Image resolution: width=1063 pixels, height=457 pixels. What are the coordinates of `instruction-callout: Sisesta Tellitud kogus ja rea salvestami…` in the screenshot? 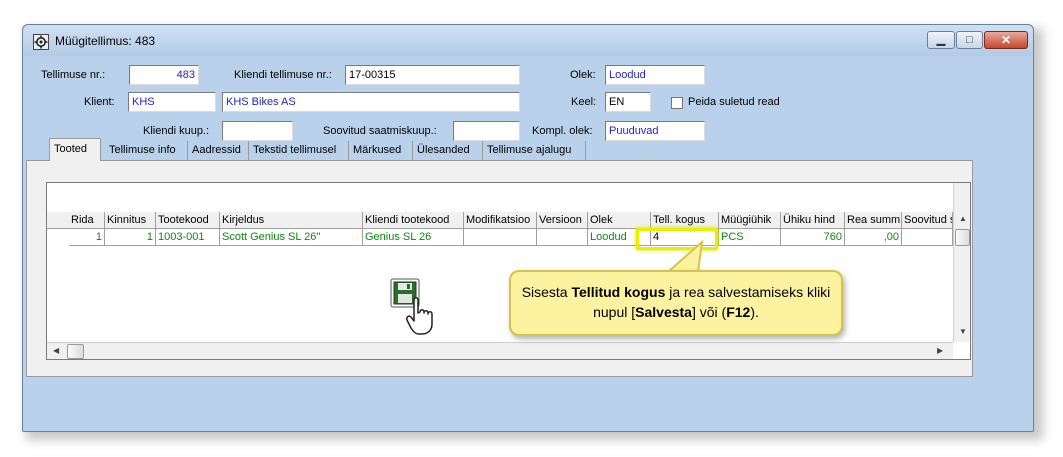 It's located at (676, 303).